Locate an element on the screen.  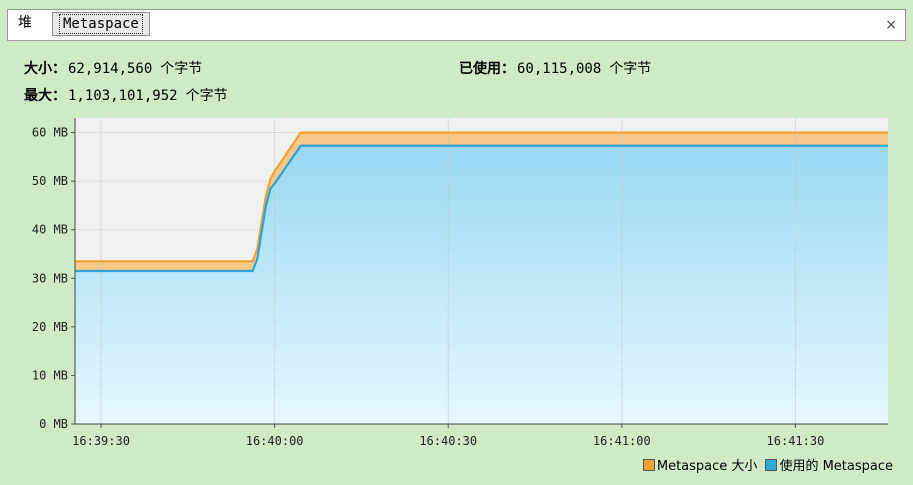
y-tick-label: 30 MB is located at coordinates (50, 278).